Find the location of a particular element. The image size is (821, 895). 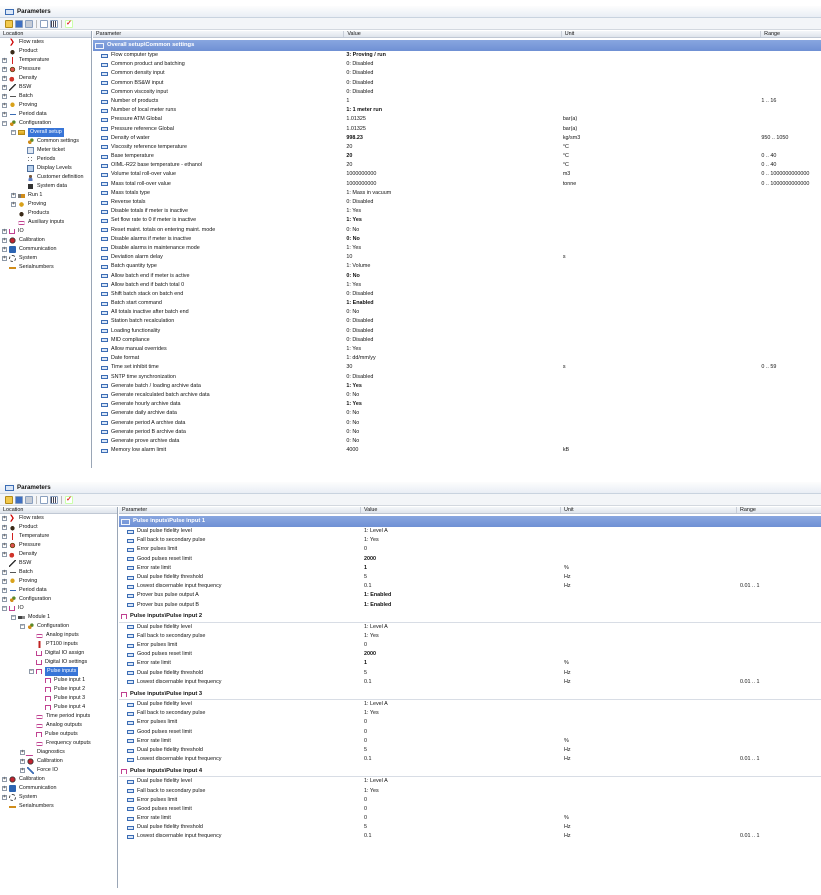

open-folder-icon is located at coordinates (9, 499).